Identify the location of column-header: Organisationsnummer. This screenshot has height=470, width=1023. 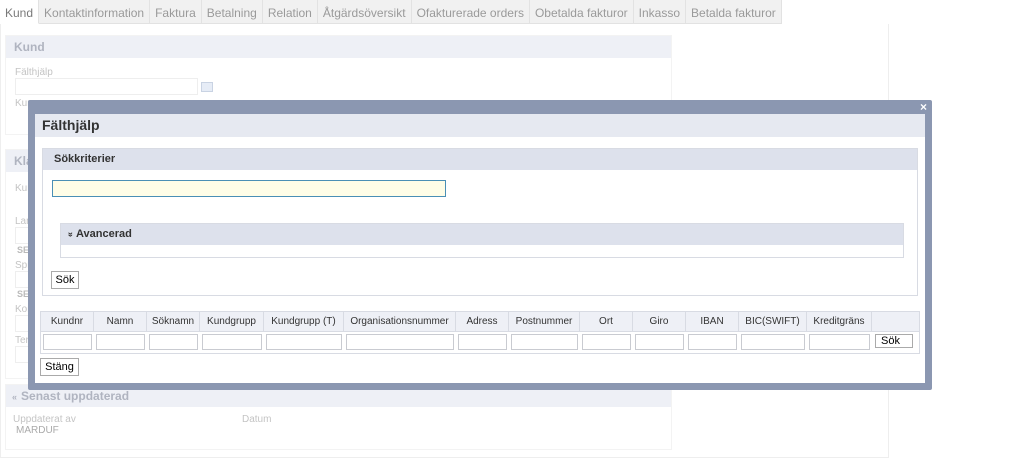
(400, 321).